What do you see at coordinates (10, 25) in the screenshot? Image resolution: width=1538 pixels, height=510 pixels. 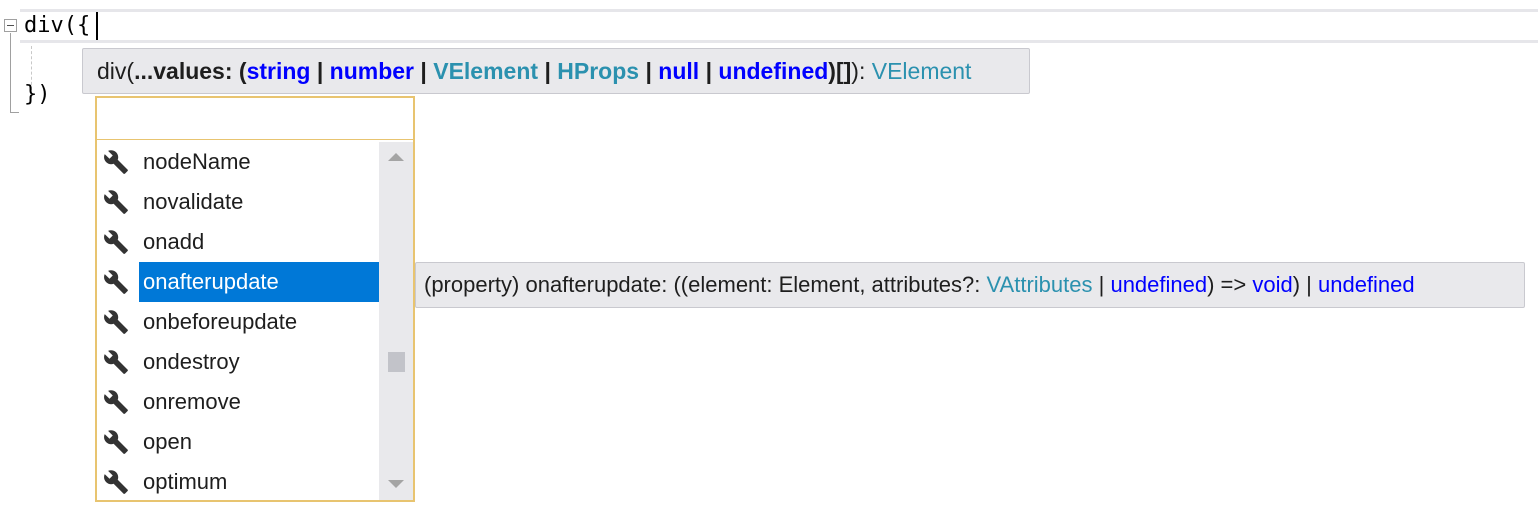 I see `collapse-icon` at bounding box center [10, 25].